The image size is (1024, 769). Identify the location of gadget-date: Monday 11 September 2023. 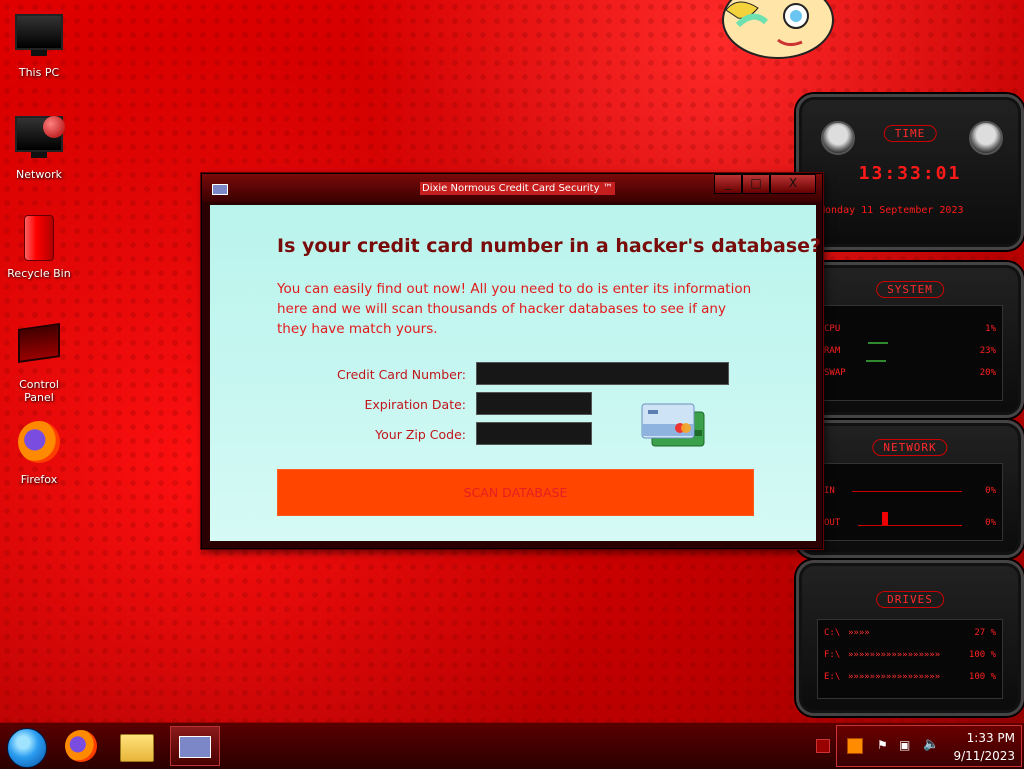
(891, 210).